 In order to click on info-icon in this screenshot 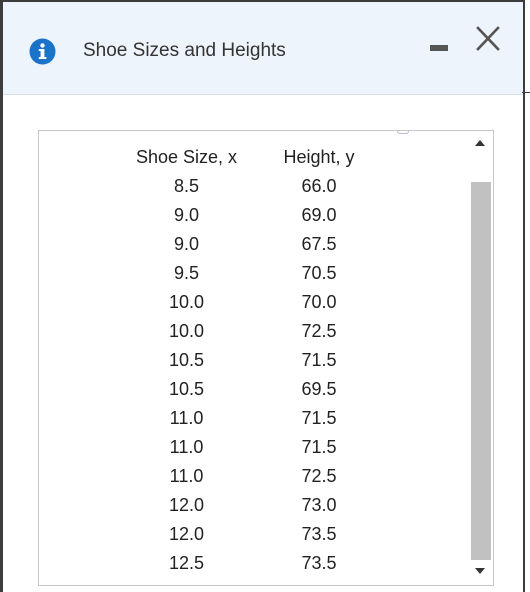, I will do `click(42, 51)`.